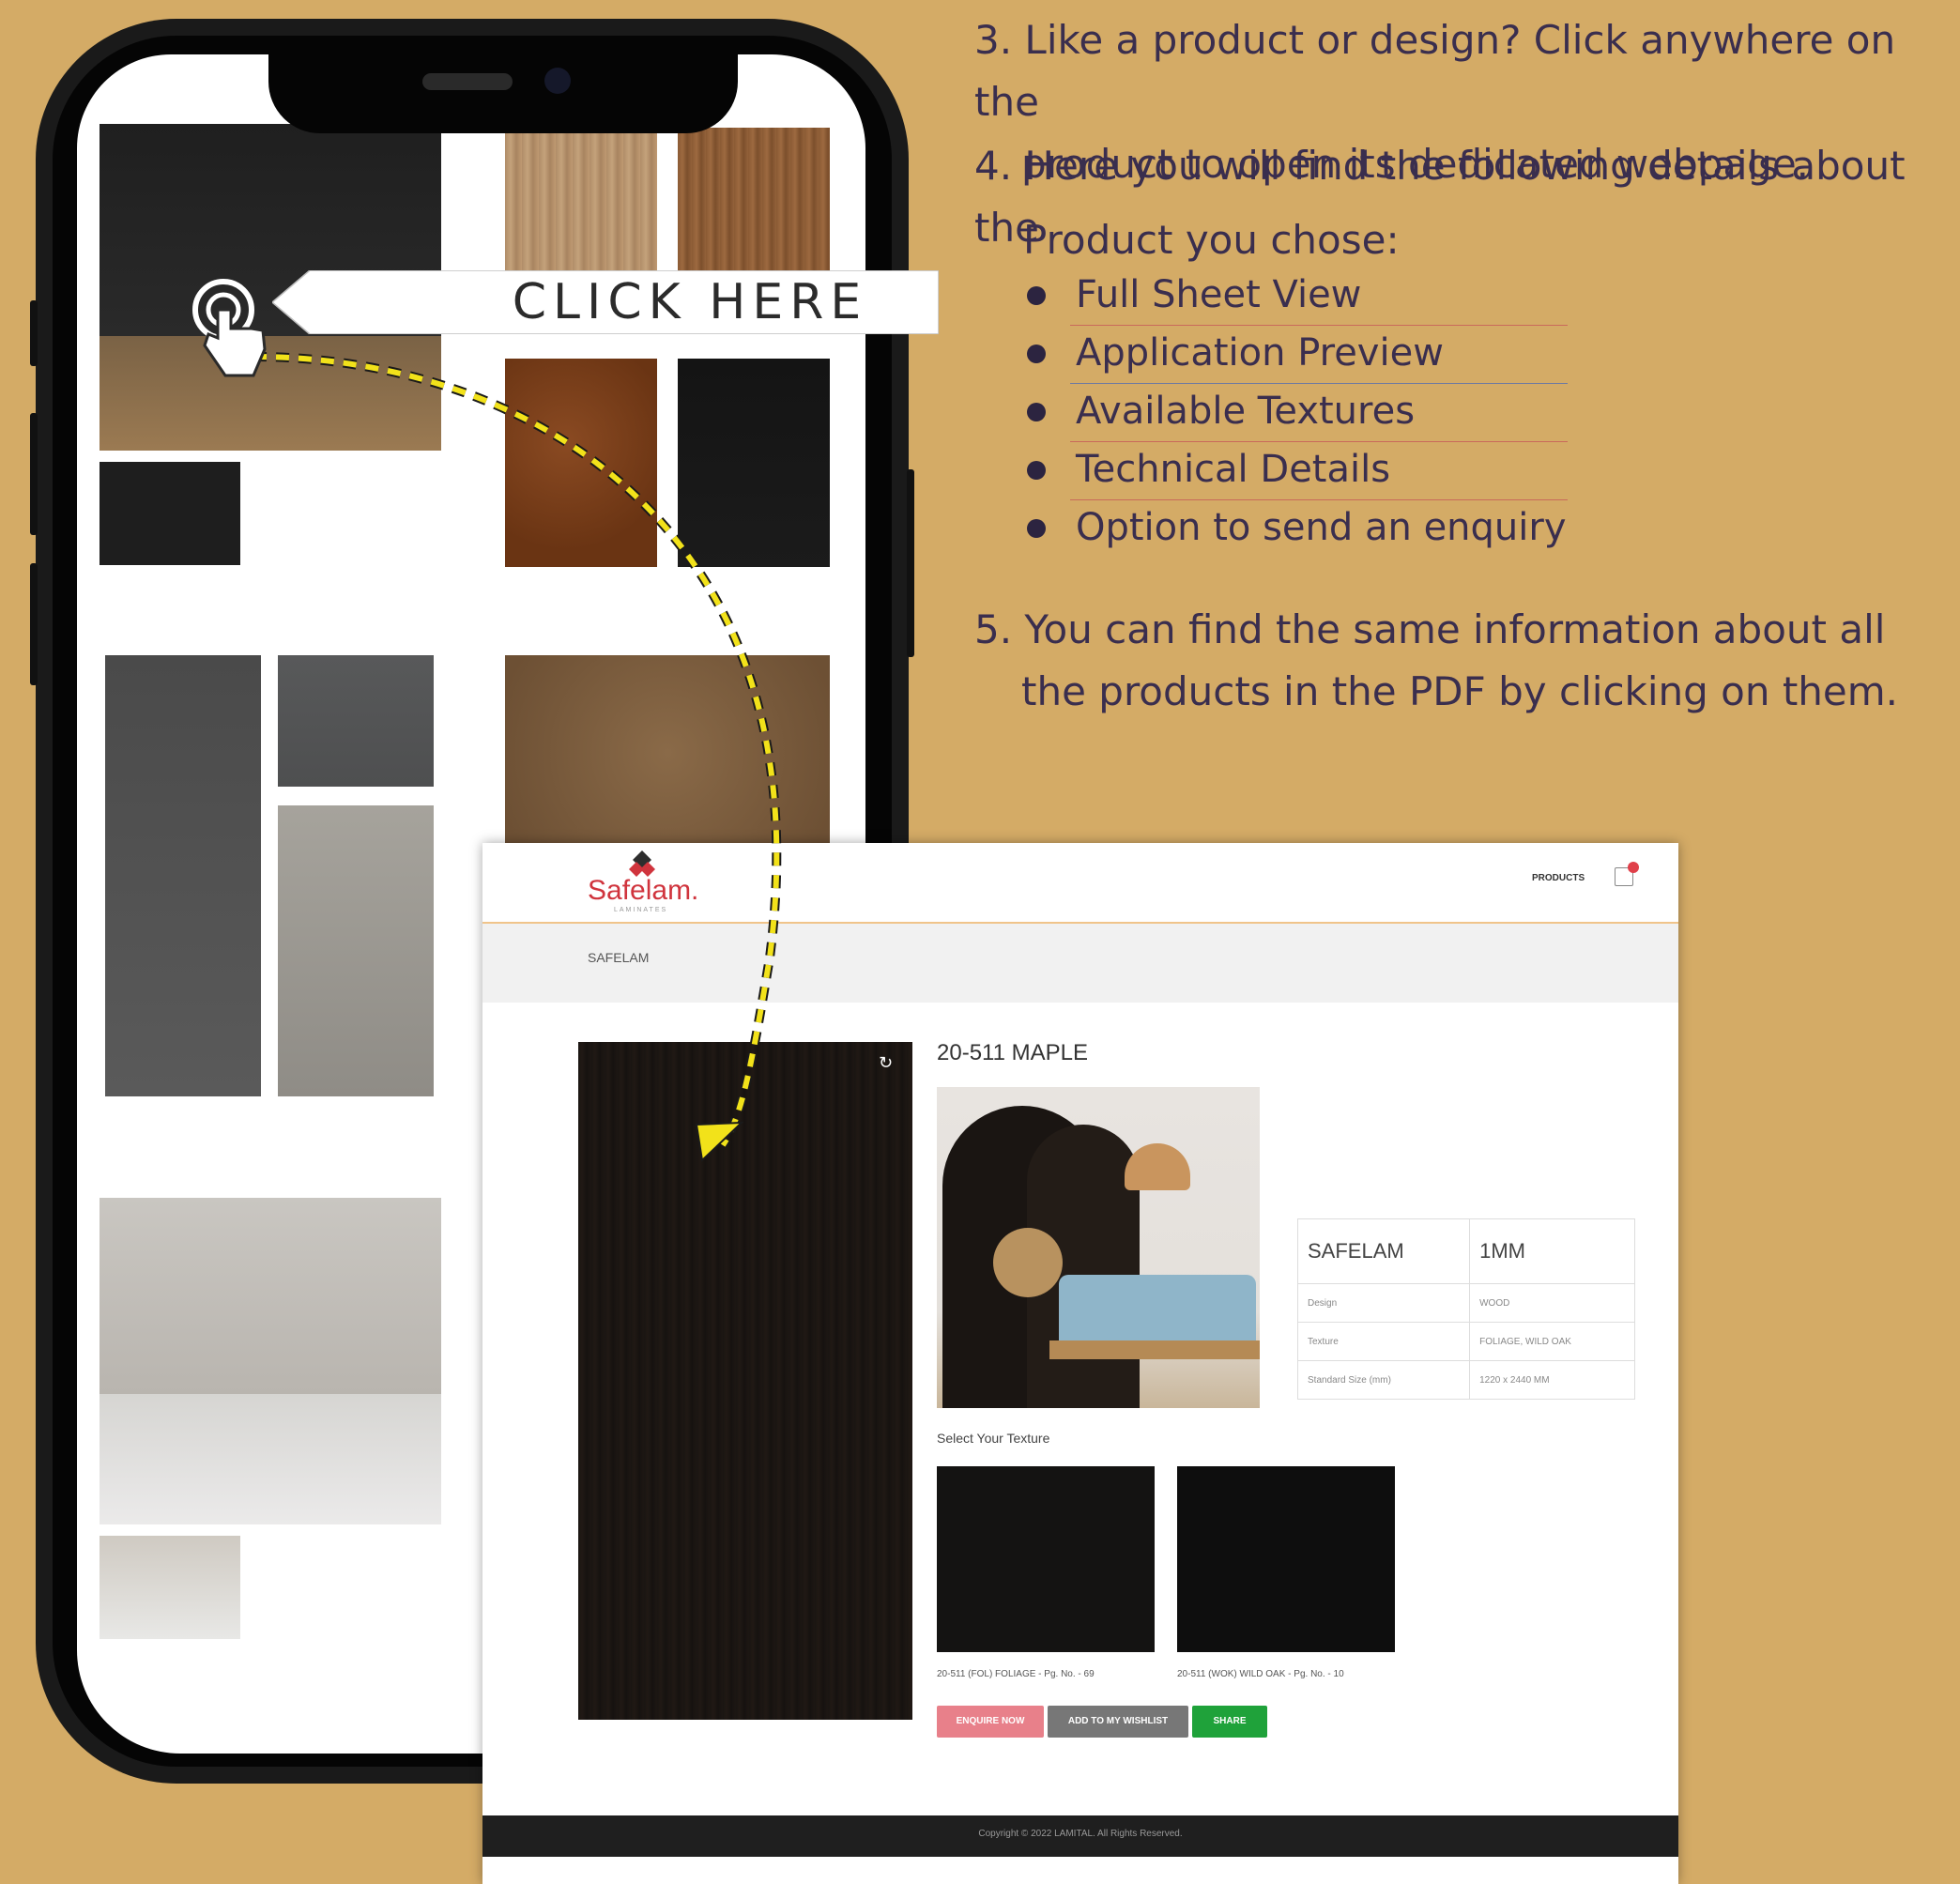 The width and height of the screenshot is (1960, 1884). What do you see at coordinates (719, 1142) in the screenshot?
I see `arrow-head-icon` at bounding box center [719, 1142].